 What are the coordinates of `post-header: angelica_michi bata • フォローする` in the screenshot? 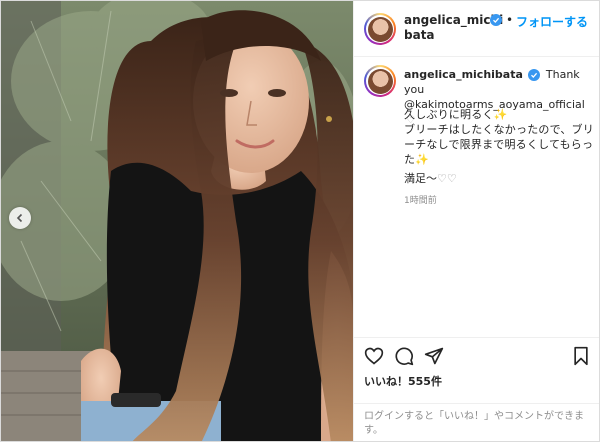 It's located at (476, 29).